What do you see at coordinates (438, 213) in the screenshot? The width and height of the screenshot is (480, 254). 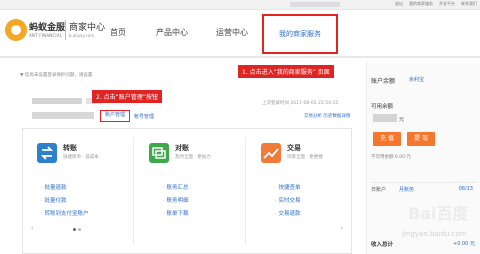 I see `baidu-logo: Bai百度` at bounding box center [438, 213].